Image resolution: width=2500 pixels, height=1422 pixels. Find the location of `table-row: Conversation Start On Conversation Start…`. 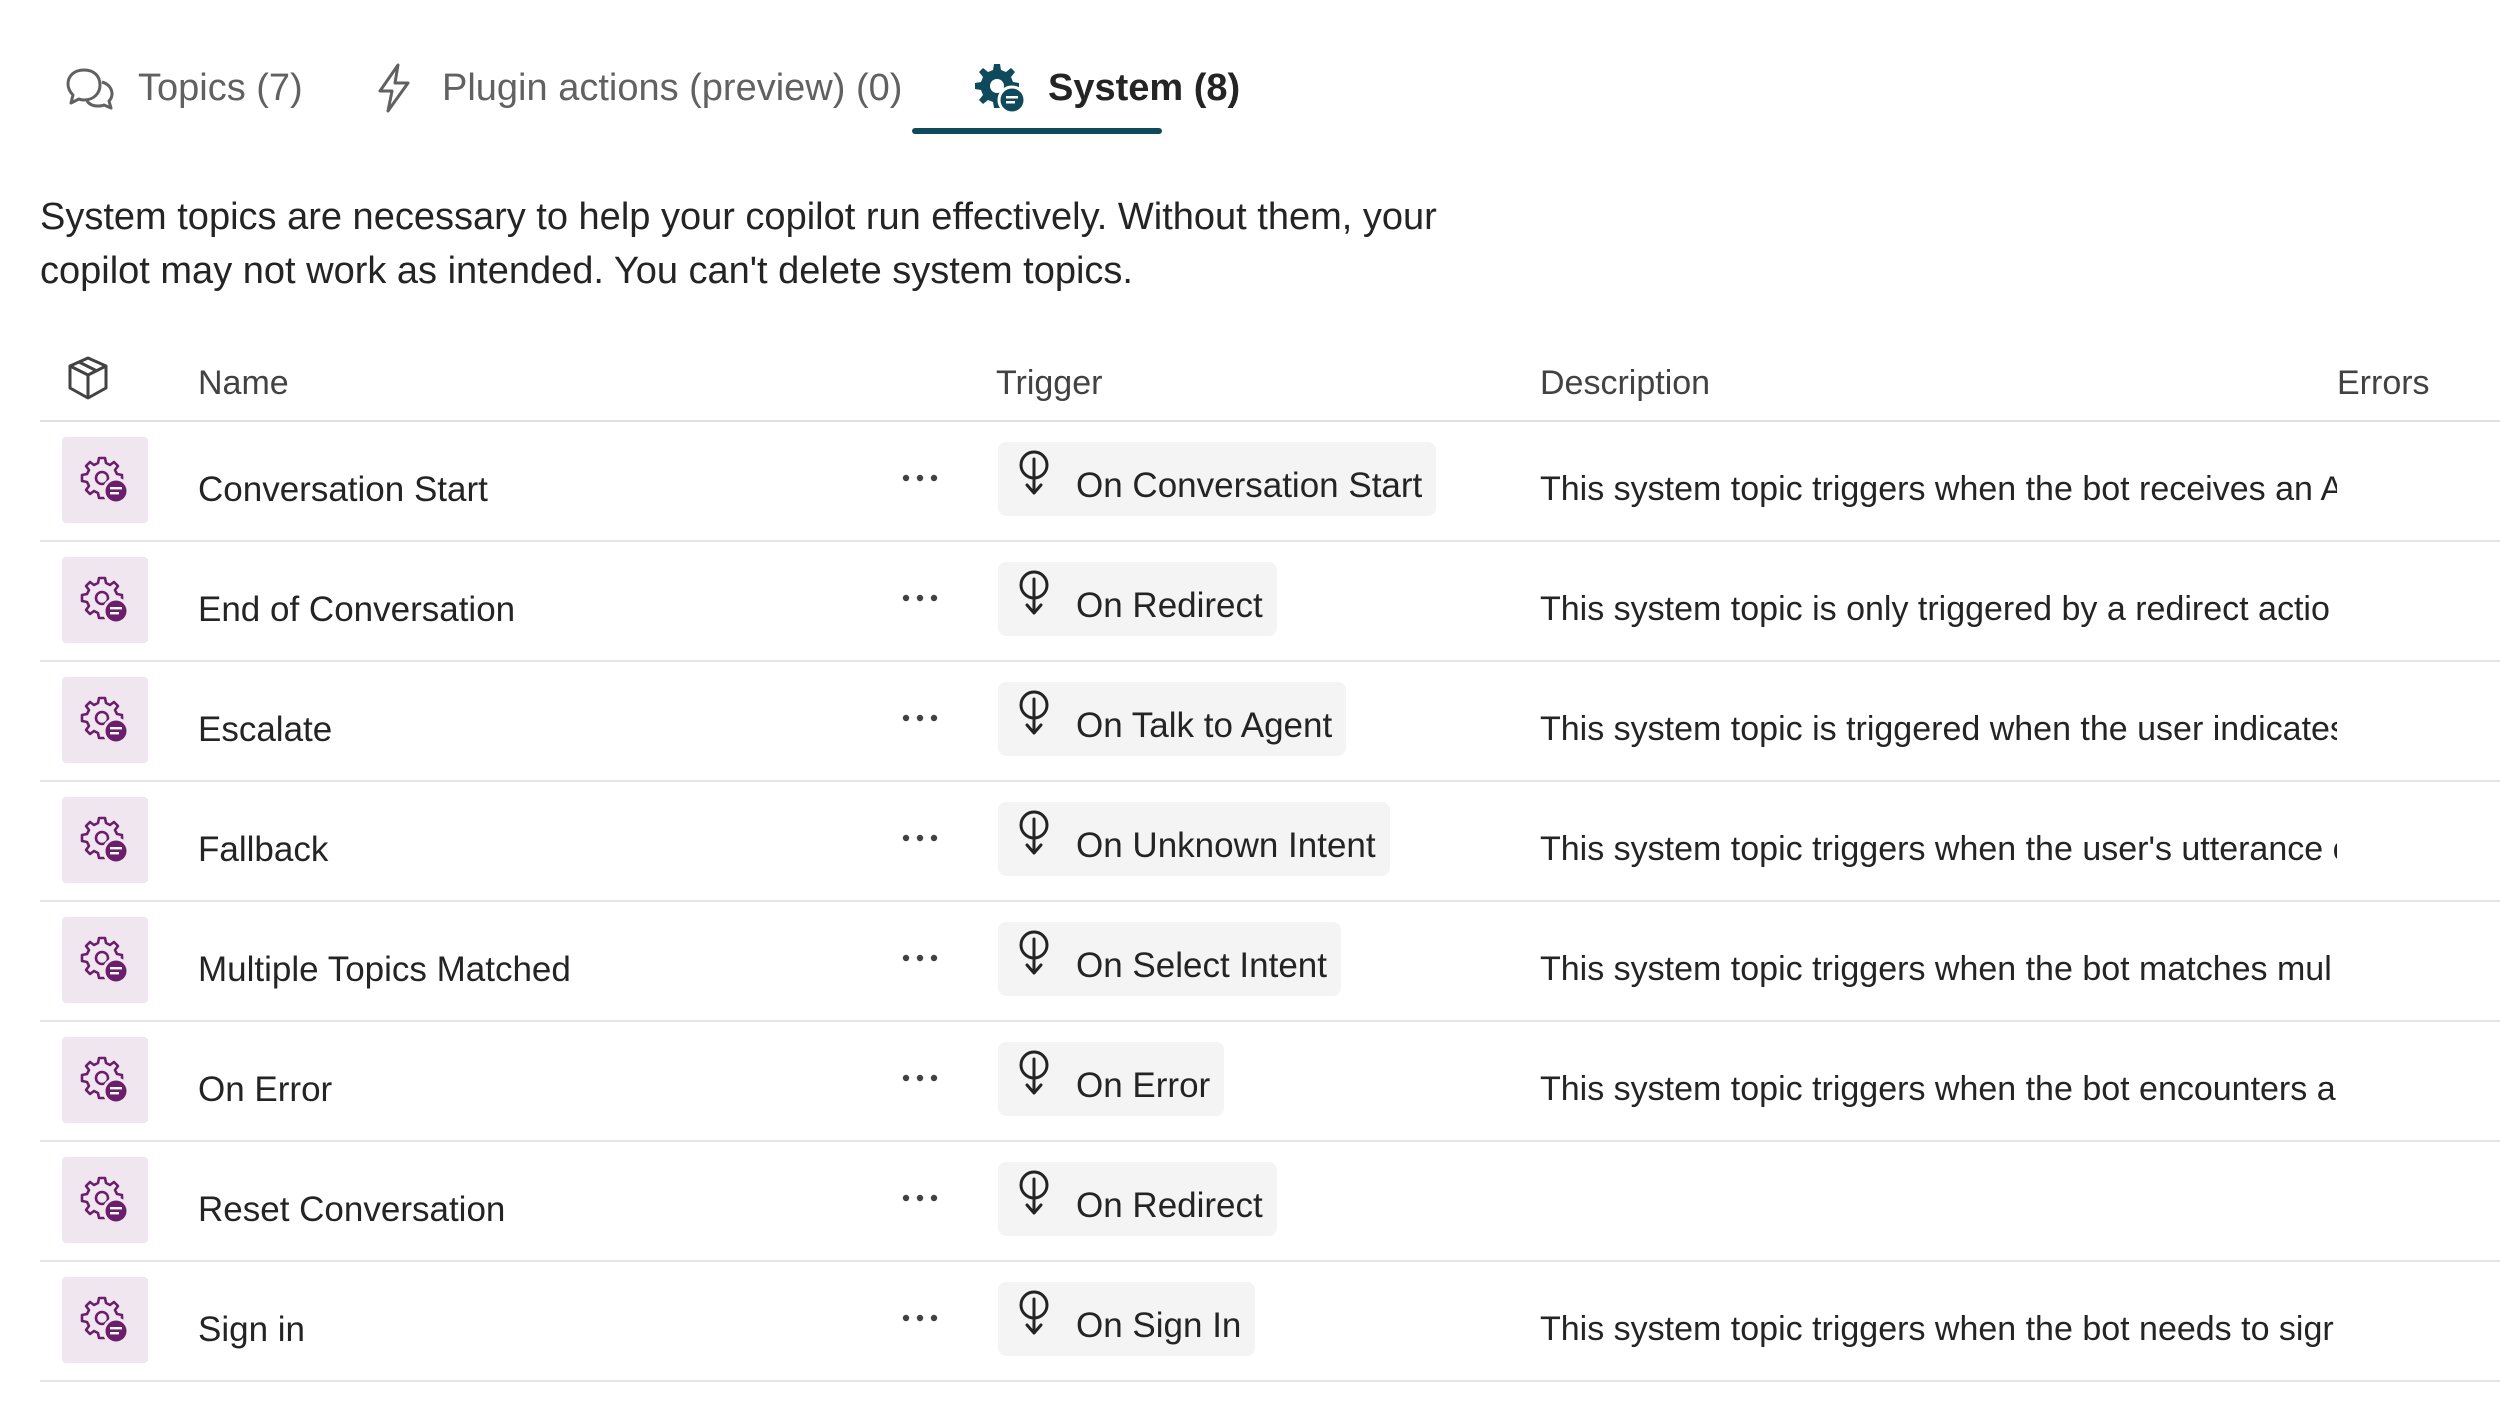

table-row: Conversation Start On Conversation Start… is located at coordinates (1270, 482).